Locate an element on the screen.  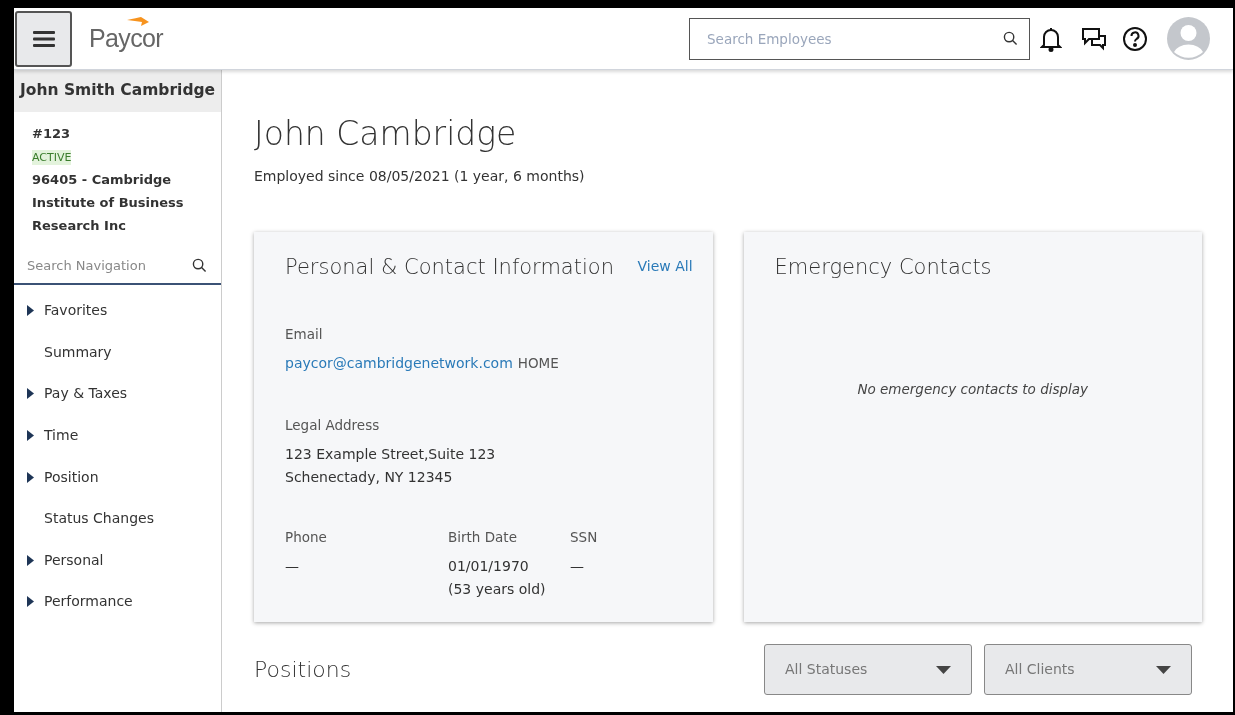
email-type: HOME is located at coordinates (538, 363).